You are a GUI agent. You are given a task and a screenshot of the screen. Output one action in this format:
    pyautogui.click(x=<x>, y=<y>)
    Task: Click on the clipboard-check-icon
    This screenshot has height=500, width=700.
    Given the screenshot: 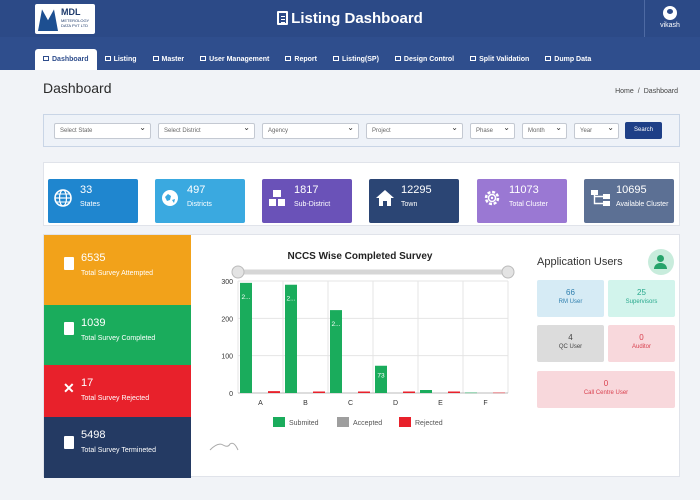 What is the action you would take?
    pyautogui.click(x=69, y=328)
    